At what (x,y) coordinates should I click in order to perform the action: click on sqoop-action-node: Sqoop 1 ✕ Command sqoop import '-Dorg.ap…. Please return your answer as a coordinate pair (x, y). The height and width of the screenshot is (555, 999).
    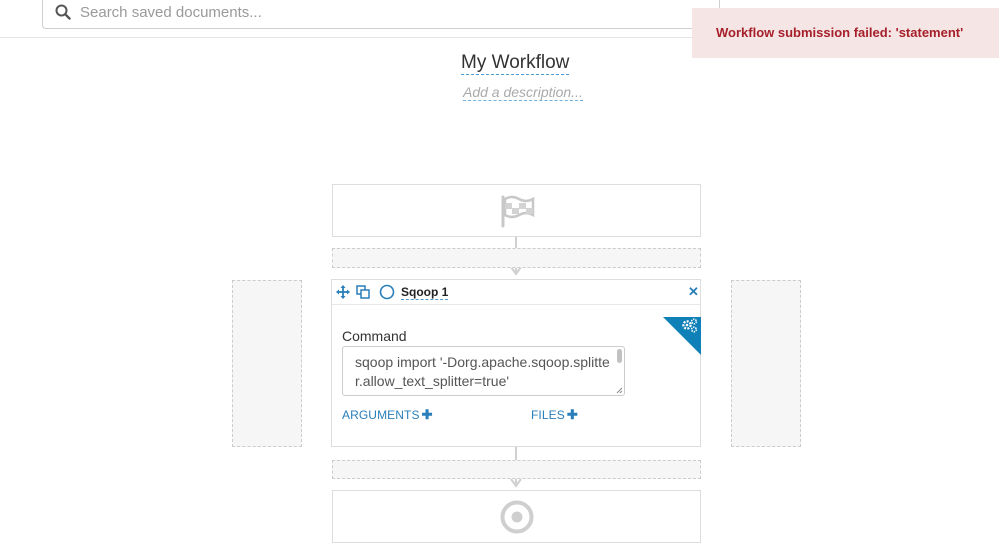
    Looking at the image, I should click on (516, 363).